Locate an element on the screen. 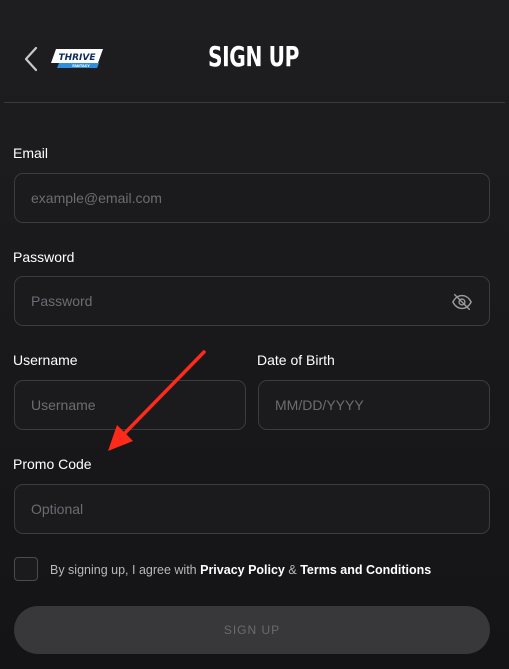 This screenshot has height=669, width=509. terms-checkbox is located at coordinates (26, 569).